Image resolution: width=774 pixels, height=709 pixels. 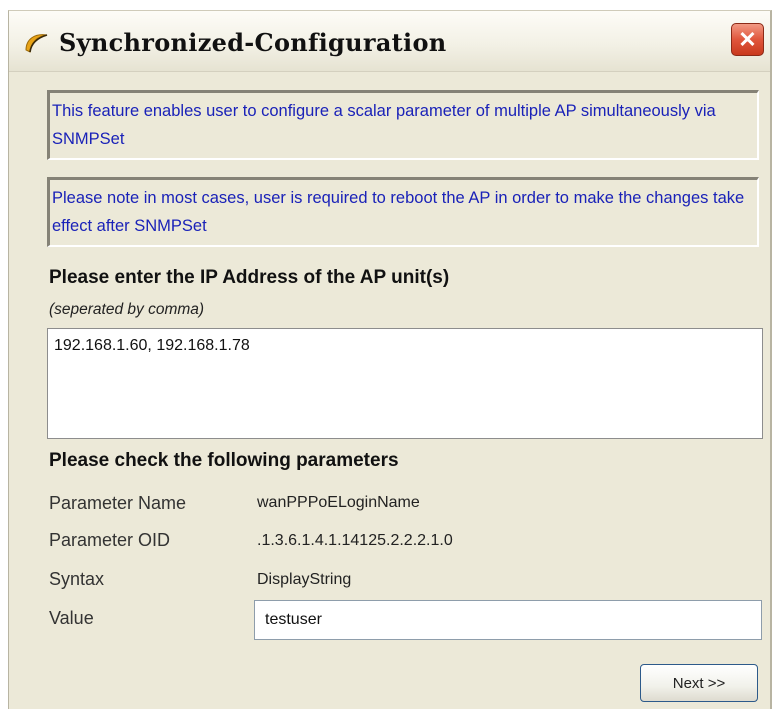 I want to click on syntax-value: DisplayString, so click(x=304, y=579).